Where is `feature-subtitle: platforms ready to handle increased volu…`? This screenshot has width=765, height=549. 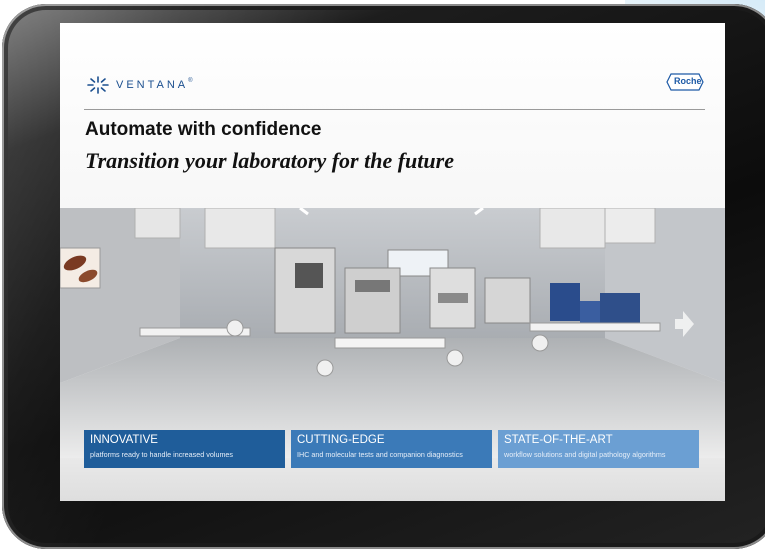 feature-subtitle: platforms ready to handle increased volu… is located at coordinates (162, 454).